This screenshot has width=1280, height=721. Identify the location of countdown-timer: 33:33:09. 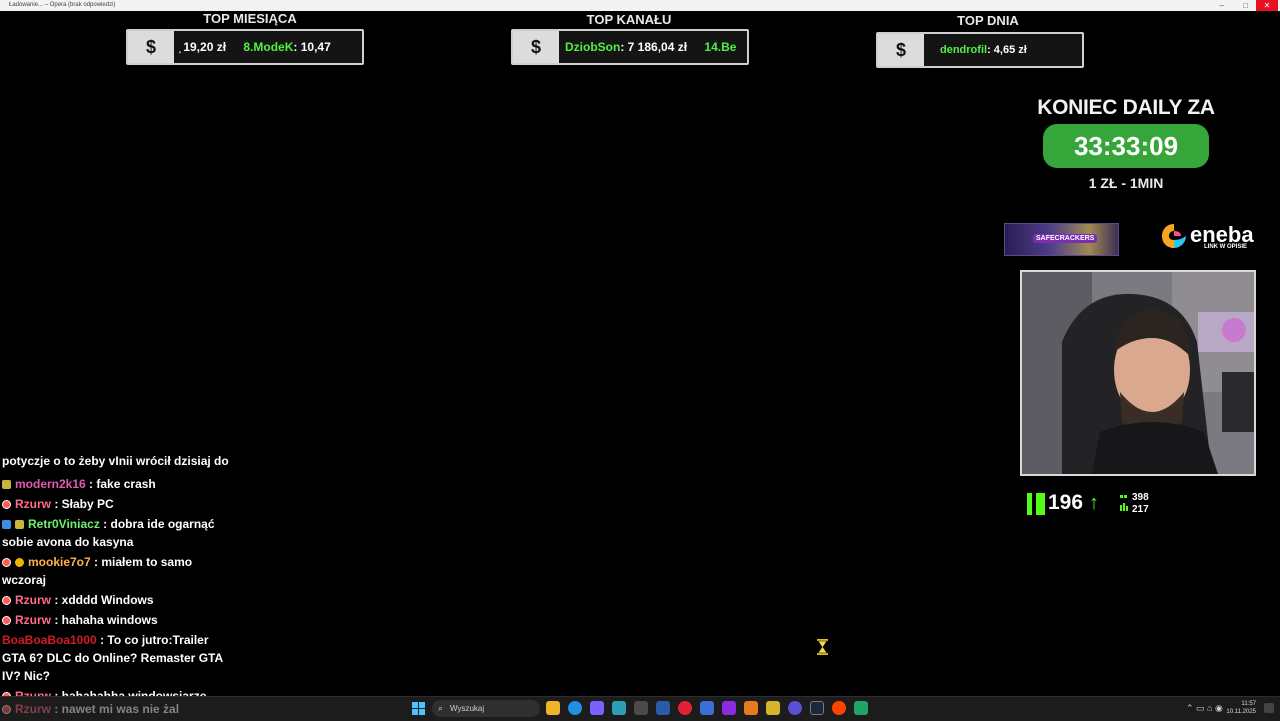
(1126, 146).